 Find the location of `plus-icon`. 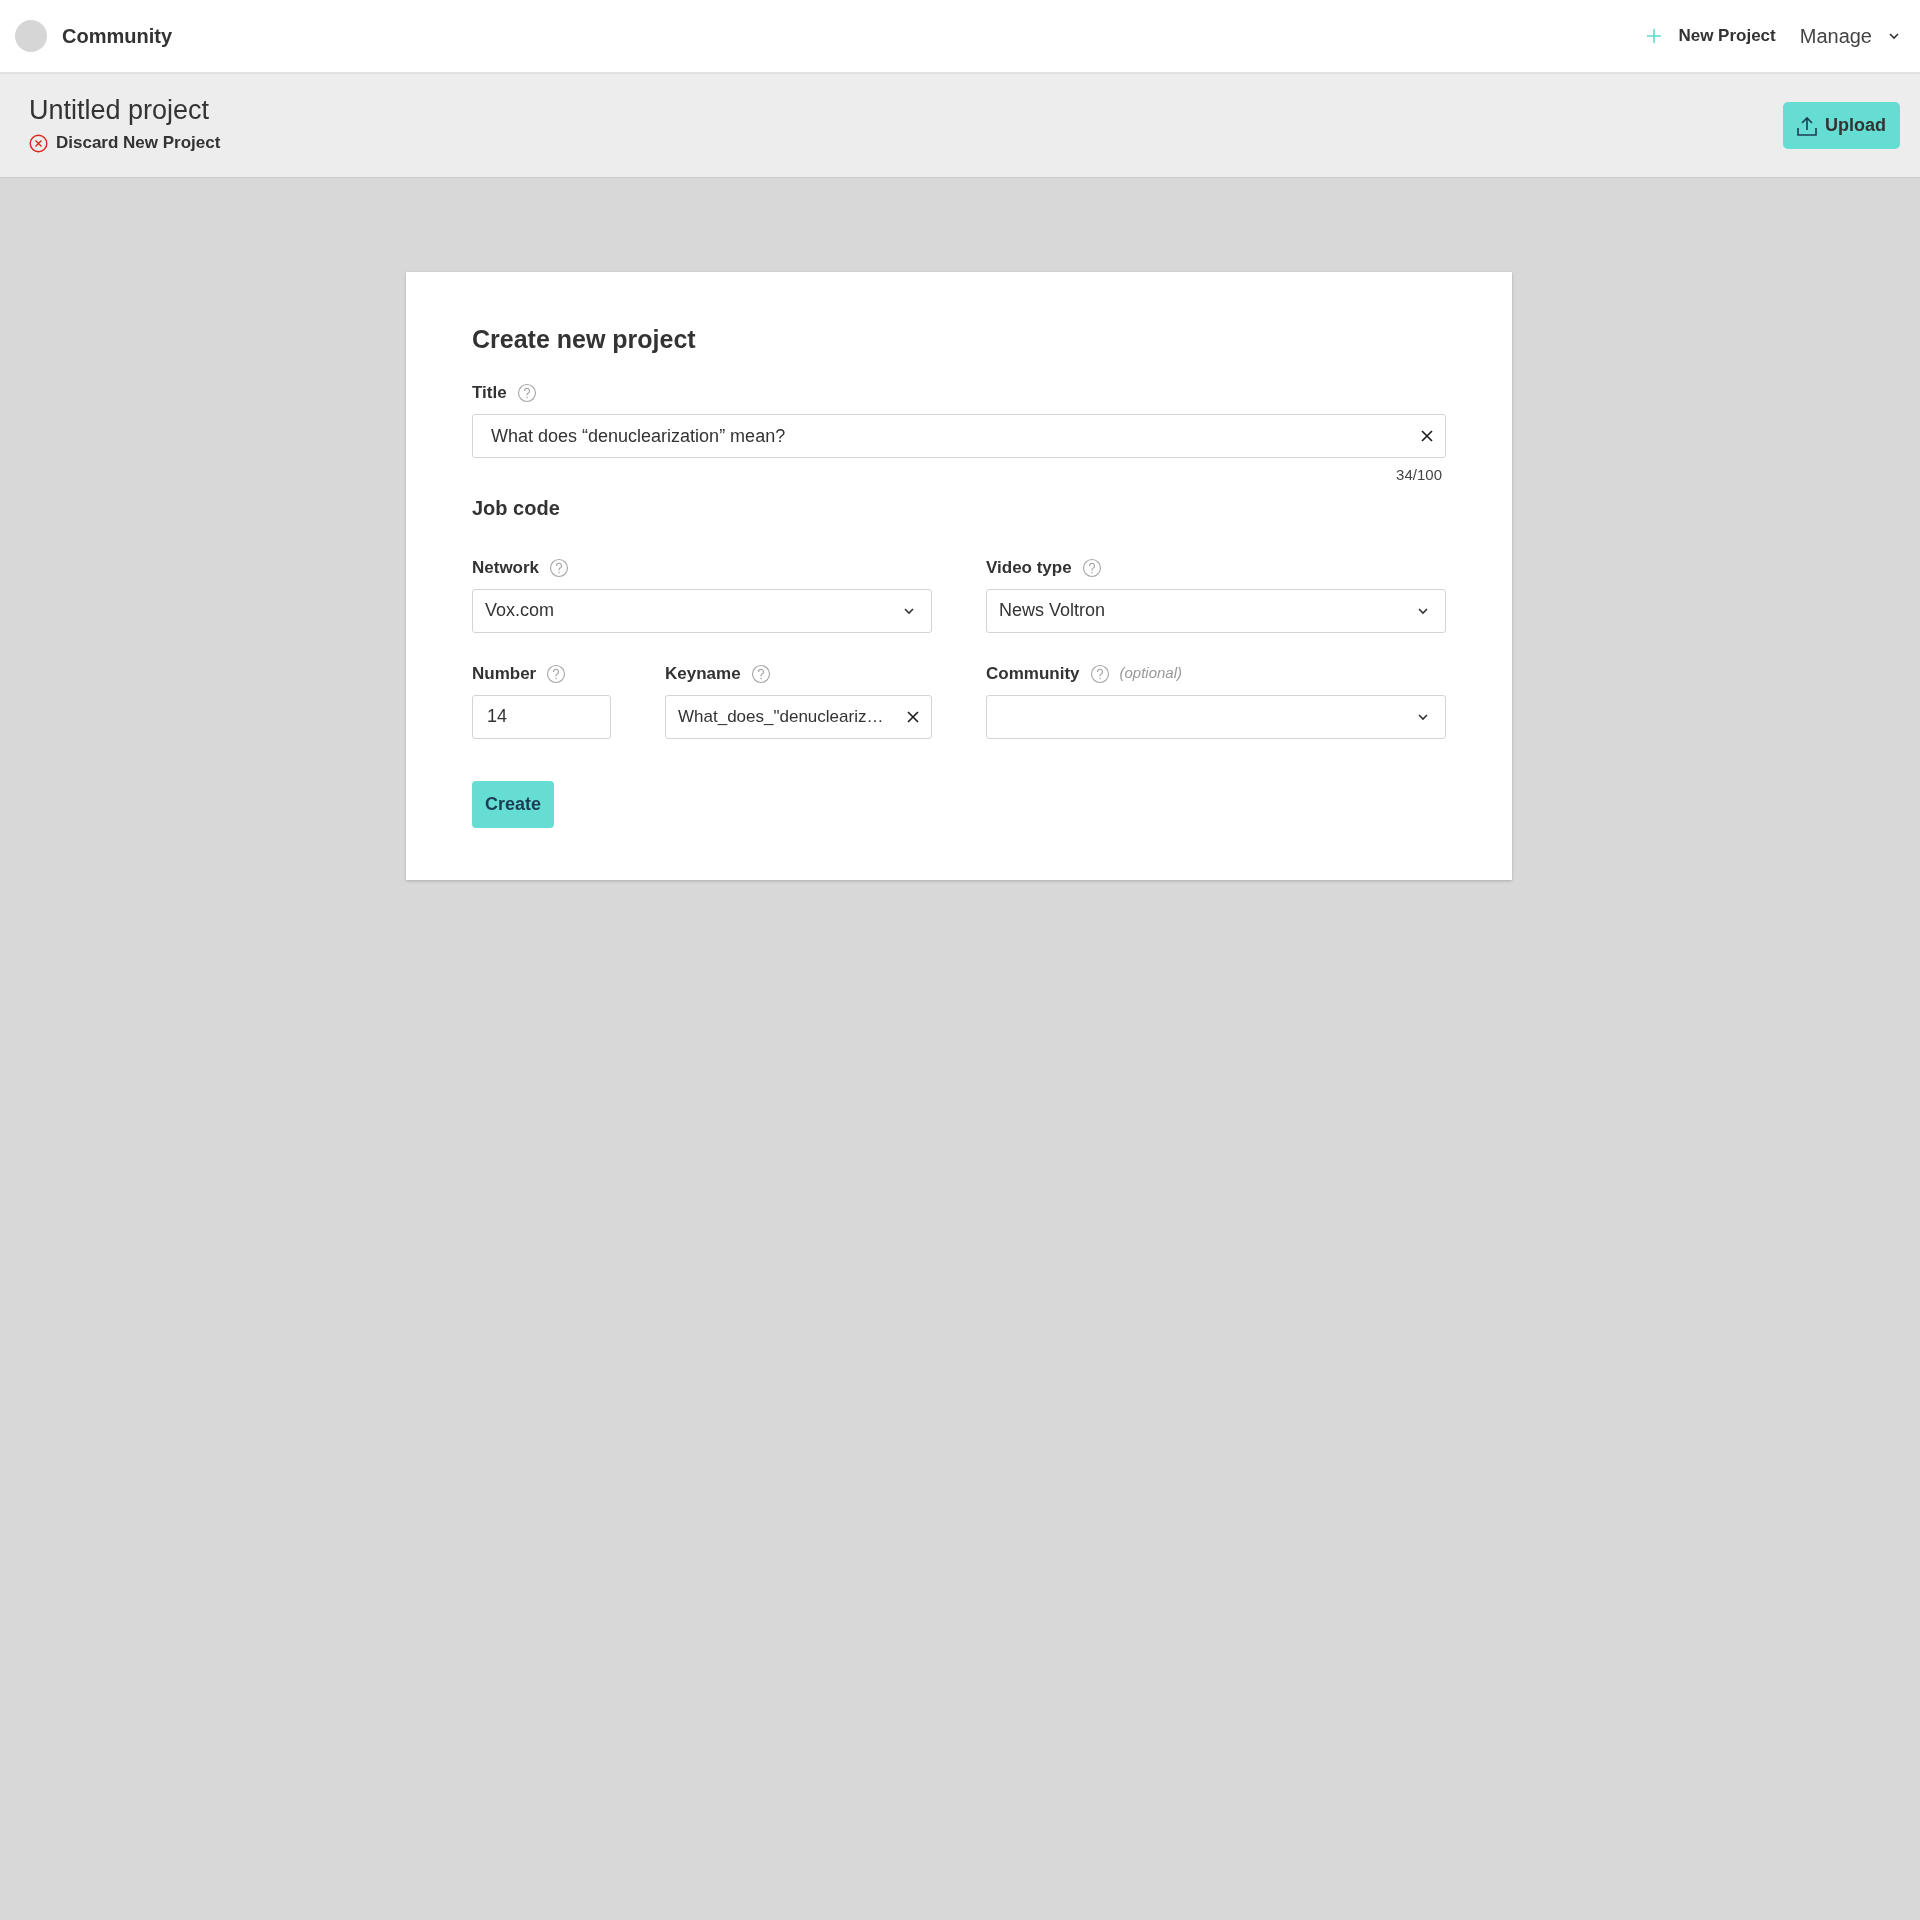

plus-icon is located at coordinates (1654, 36).